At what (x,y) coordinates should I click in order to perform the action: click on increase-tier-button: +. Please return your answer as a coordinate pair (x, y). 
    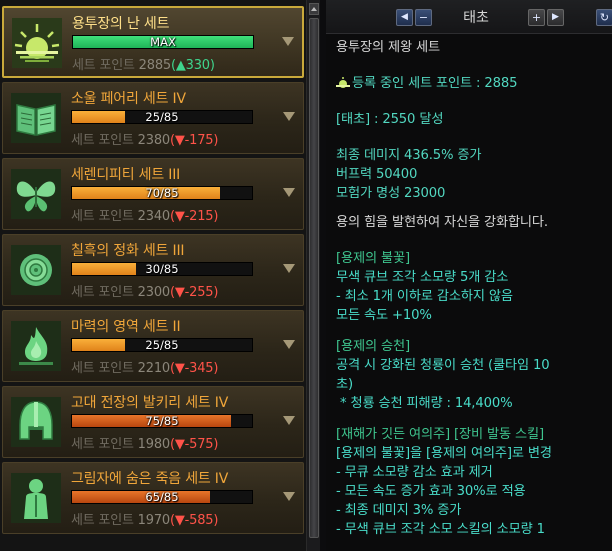
    Looking at the image, I should click on (536, 17).